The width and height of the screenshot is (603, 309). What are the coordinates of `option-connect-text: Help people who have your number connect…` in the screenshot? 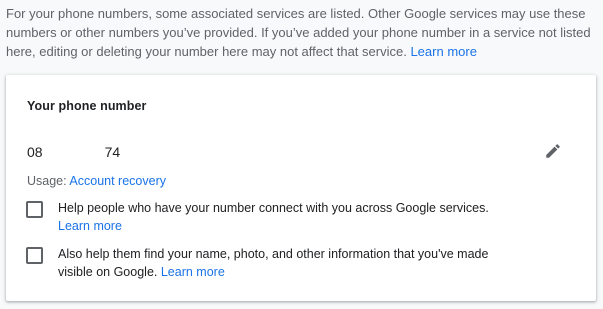 It's located at (288, 217).